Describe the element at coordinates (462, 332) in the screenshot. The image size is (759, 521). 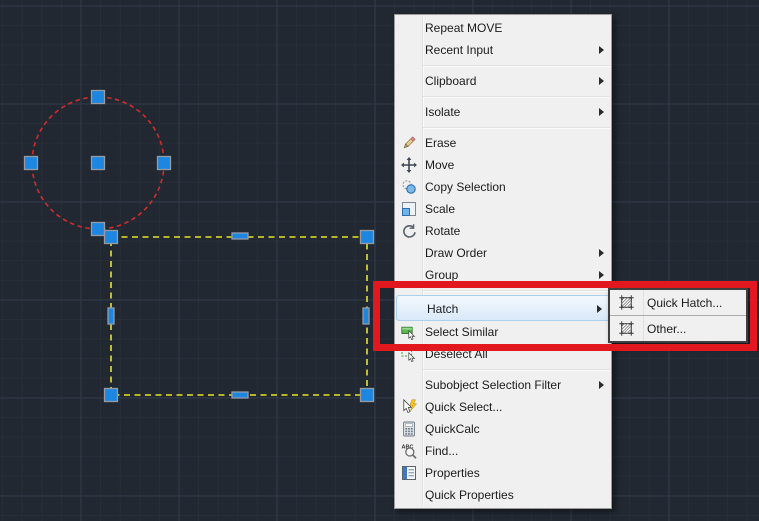
I see `menu-item-label: Select Similar` at that location.